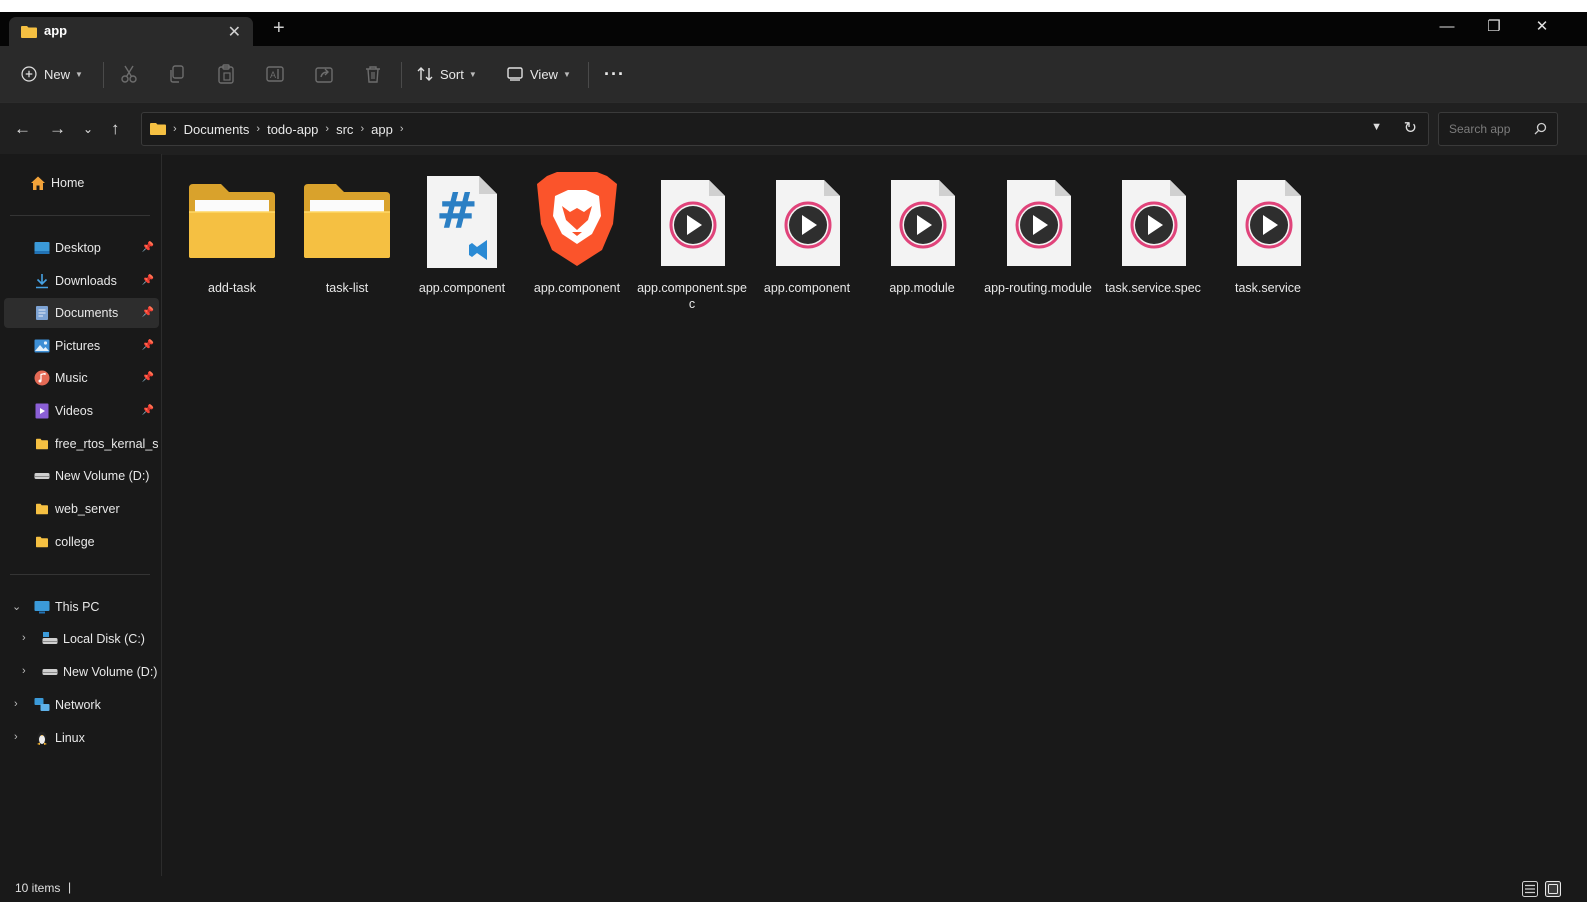  What do you see at coordinates (92, 183) in the screenshot?
I see `sidebar-item-home: Home` at bounding box center [92, 183].